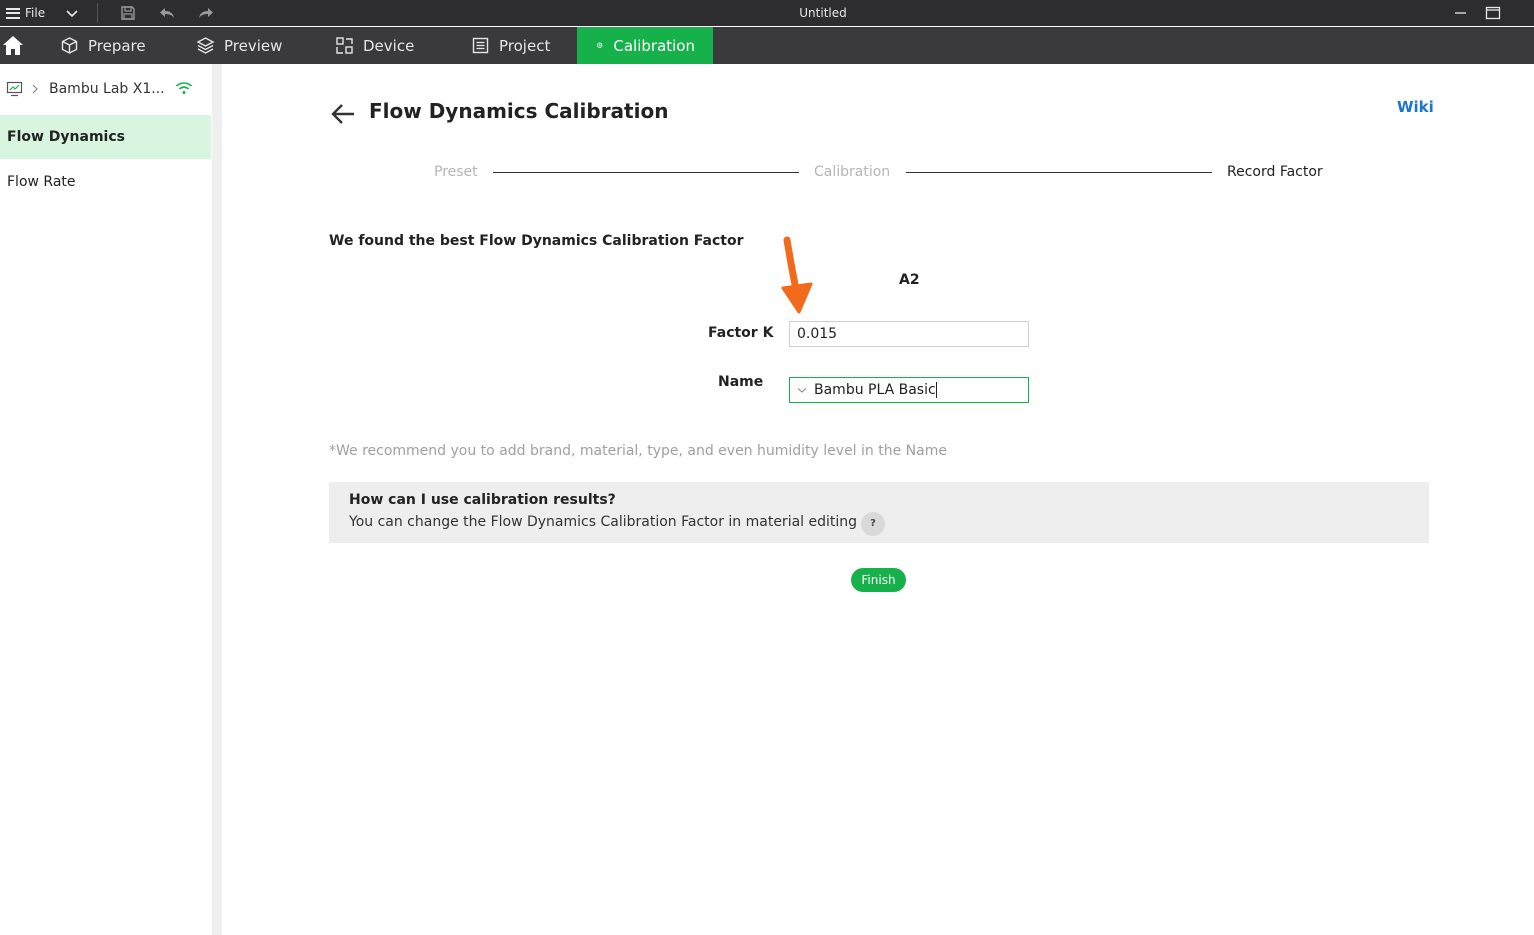 The image size is (1534, 935). Describe the element at coordinates (482, 500) in the screenshot. I see `info-title: How can I use calibration results?` at that location.